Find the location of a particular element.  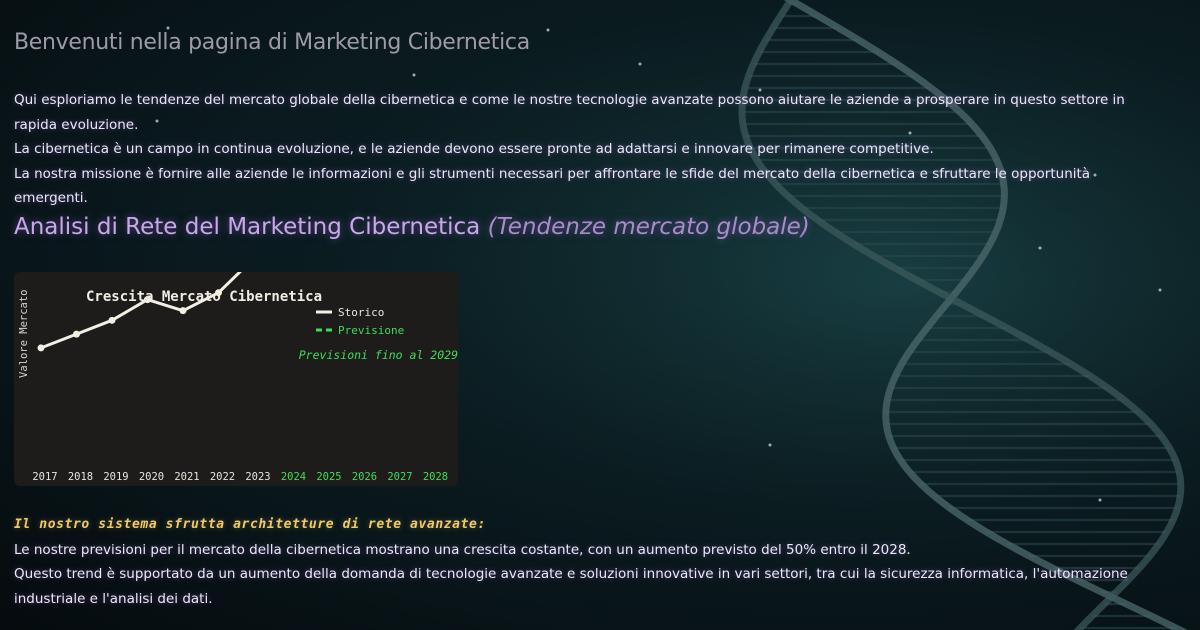

series-line-storico is located at coordinates (141, 311).